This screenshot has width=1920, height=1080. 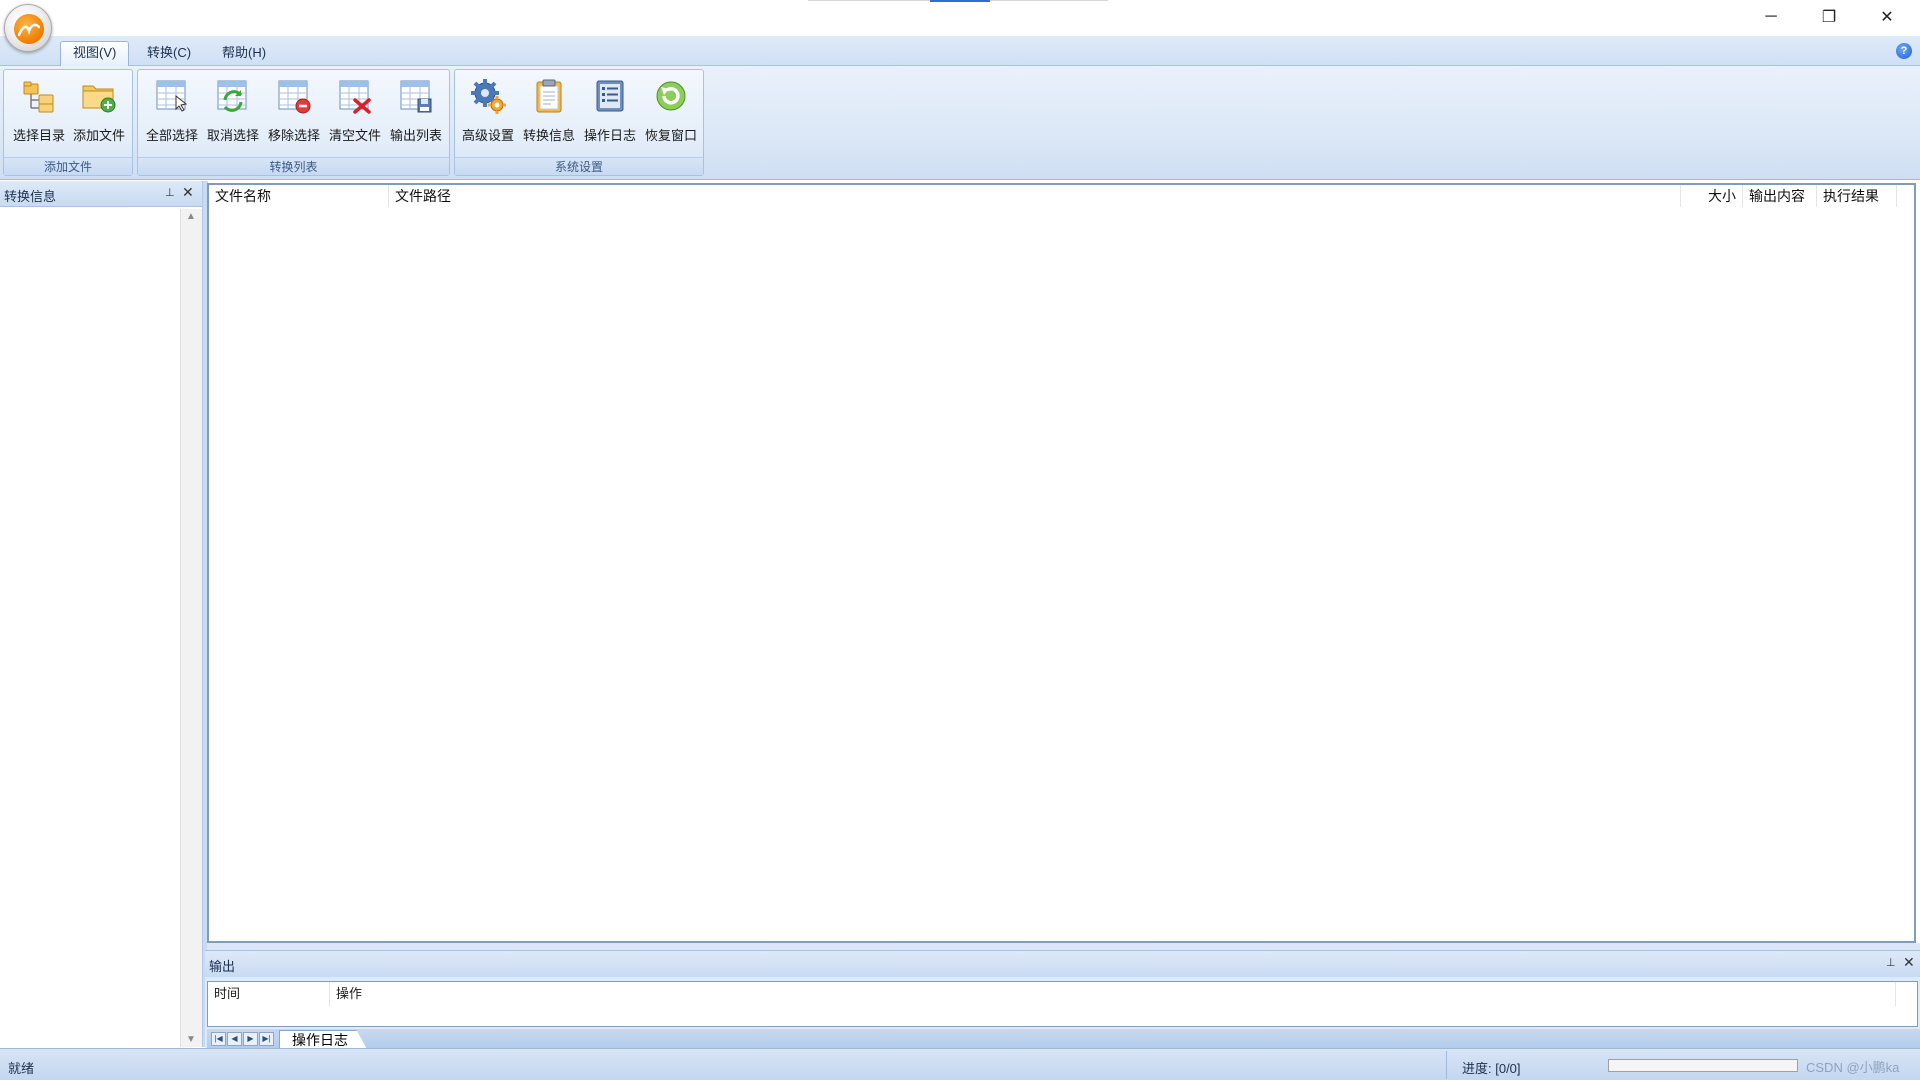 I want to click on output-panel-title: 输出, so click(x=222, y=966).